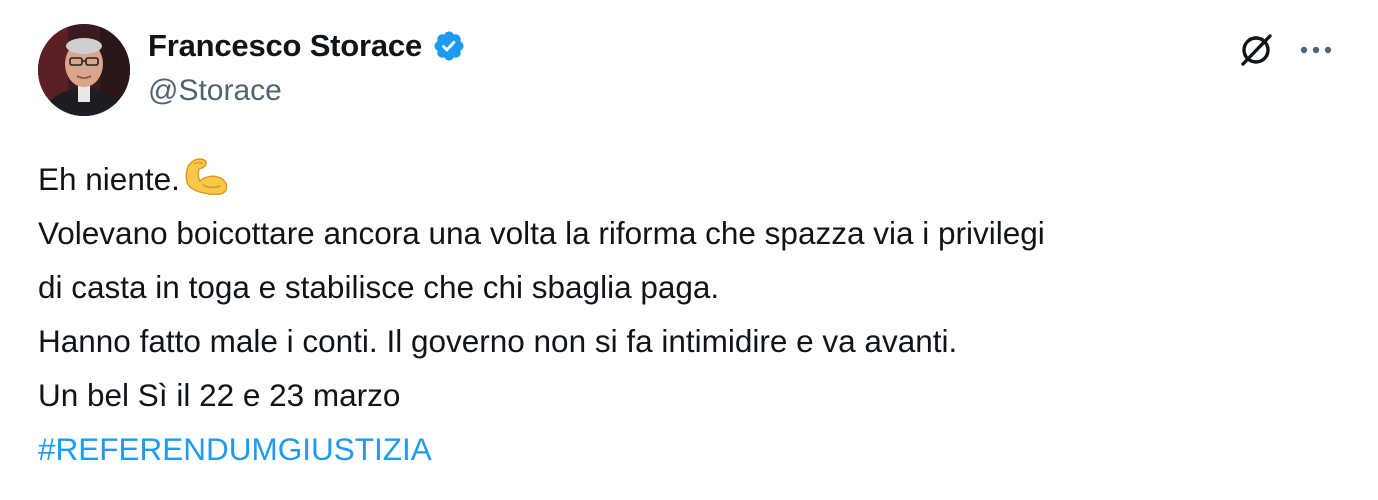  I want to click on more-dots-icon, so click(1316, 50).